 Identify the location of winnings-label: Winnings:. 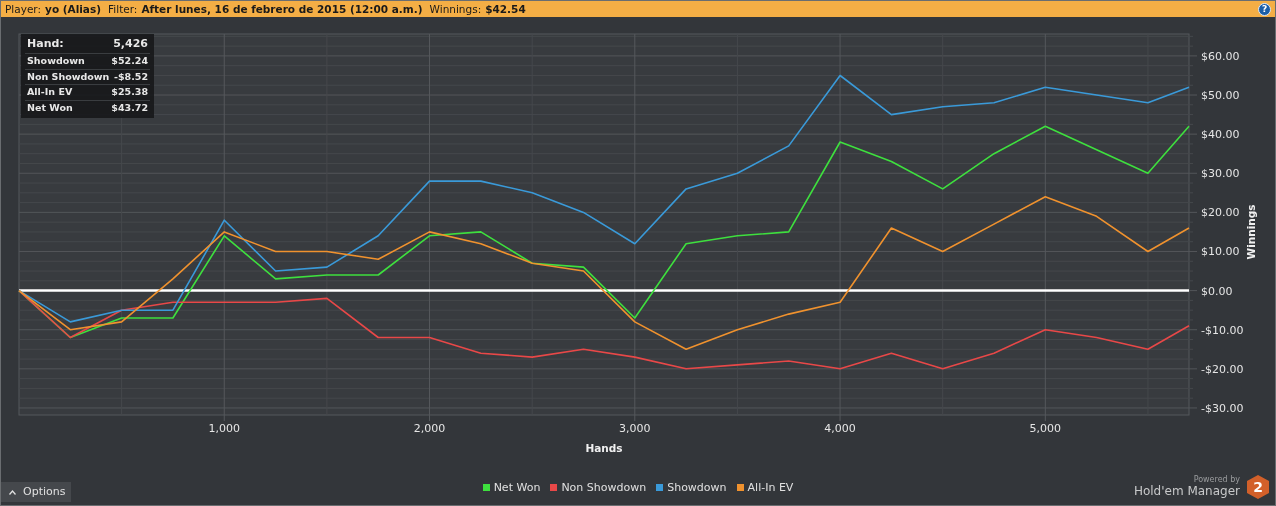
(455, 9).